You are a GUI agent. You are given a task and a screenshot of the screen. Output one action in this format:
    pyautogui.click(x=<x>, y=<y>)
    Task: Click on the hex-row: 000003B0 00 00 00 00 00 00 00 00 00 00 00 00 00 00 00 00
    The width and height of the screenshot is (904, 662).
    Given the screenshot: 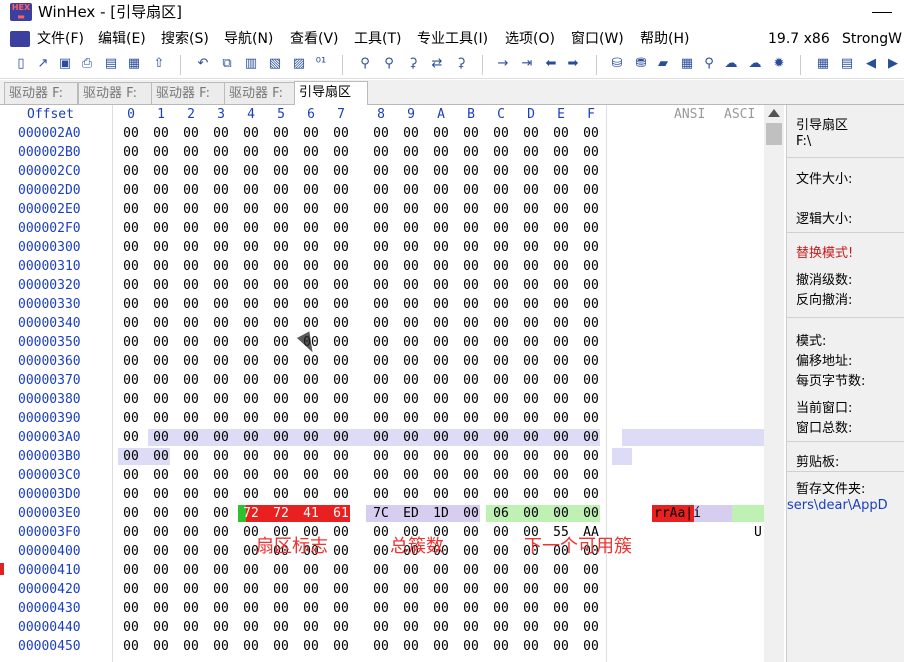 What is the action you would take?
    pyautogui.click(x=393, y=456)
    